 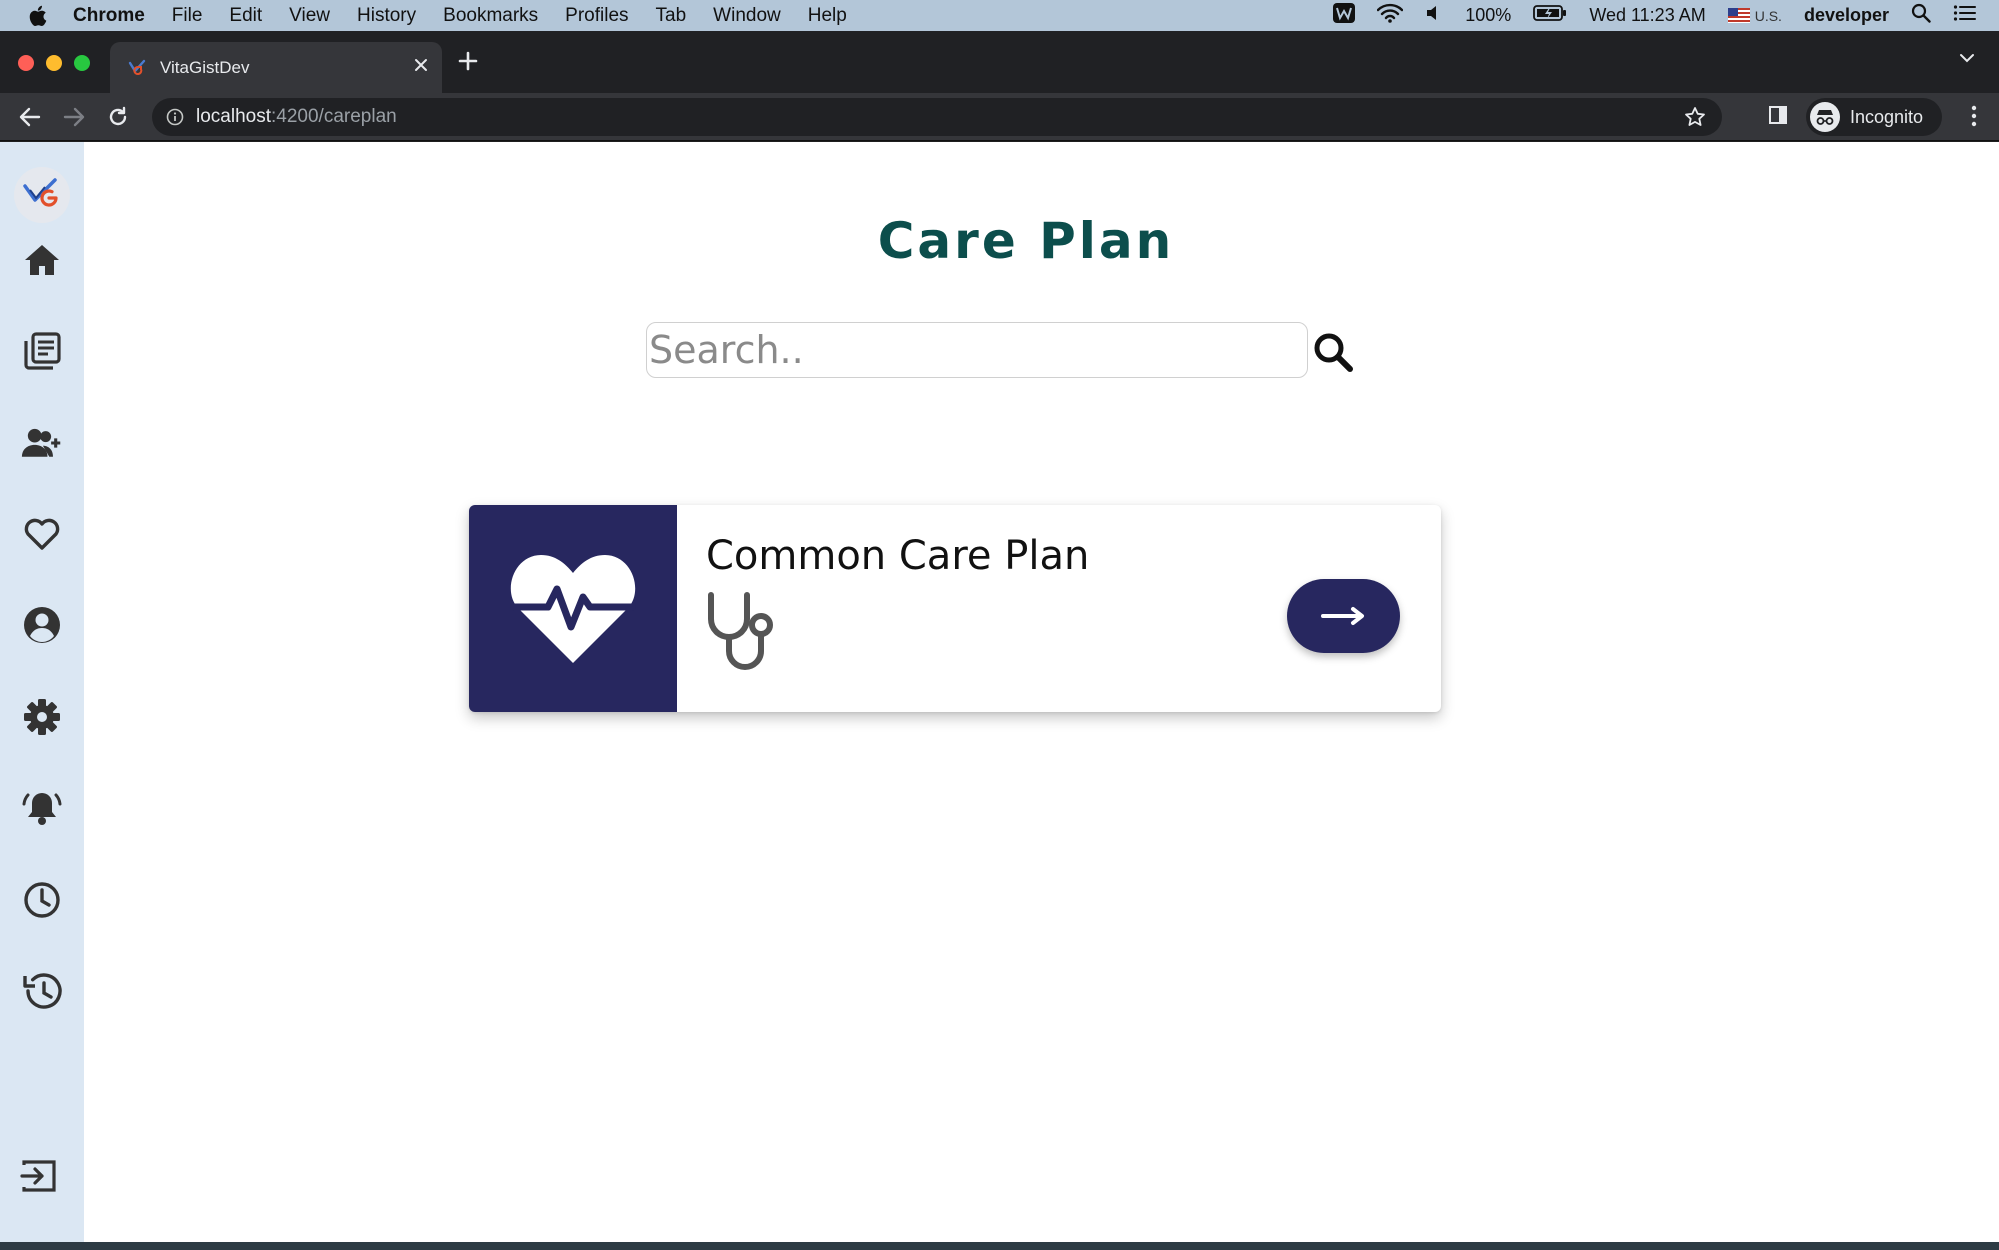 I want to click on add-user-icon, so click(x=42, y=443).